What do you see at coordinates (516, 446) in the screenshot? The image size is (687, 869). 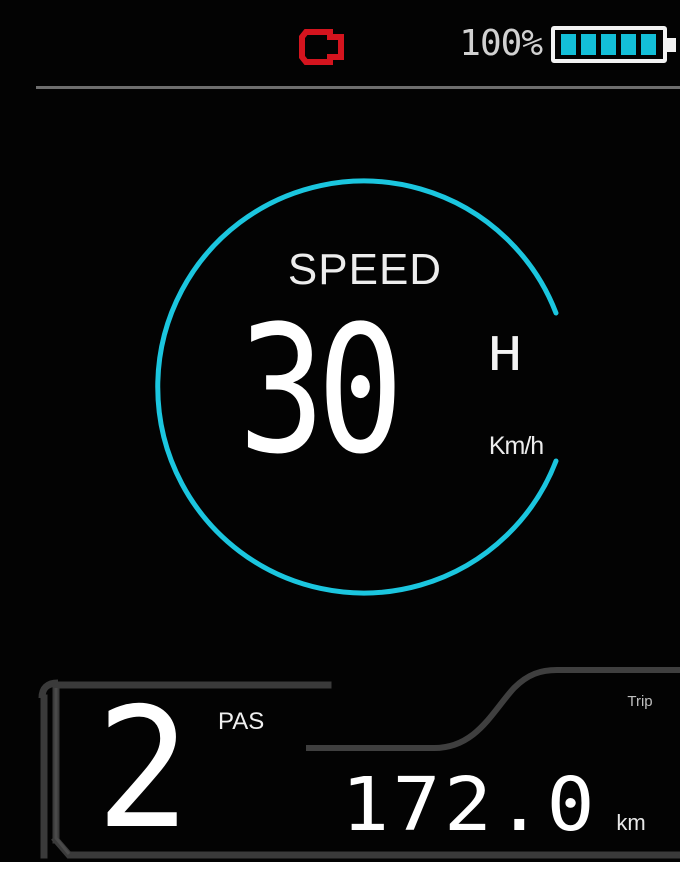 I see `speed-unit: Km/h` at bounding box center [516, 446].